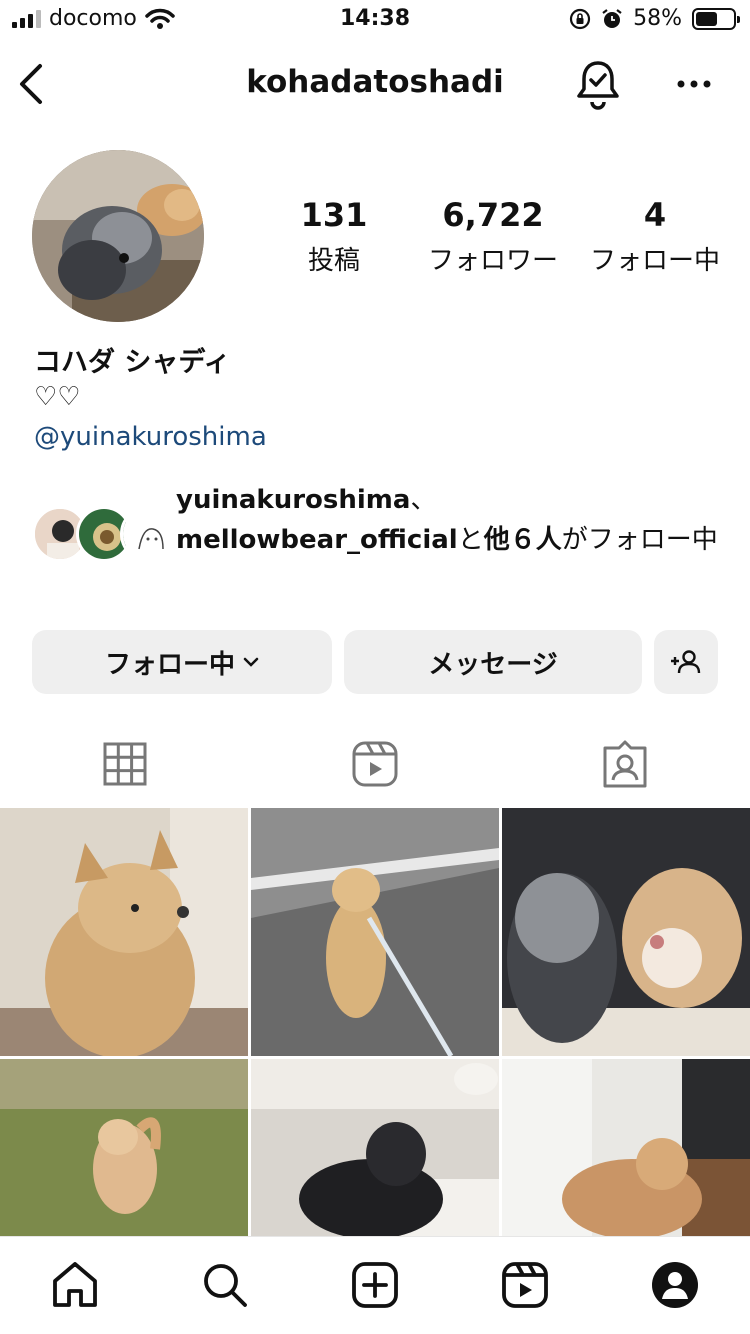 Image resolution: width=750 pixels, height=1334 pixels. What do you see at coordinates (522, 540) in the screenshot?
I see `mutual-others: 他６人` at bounding box center [522, 540].